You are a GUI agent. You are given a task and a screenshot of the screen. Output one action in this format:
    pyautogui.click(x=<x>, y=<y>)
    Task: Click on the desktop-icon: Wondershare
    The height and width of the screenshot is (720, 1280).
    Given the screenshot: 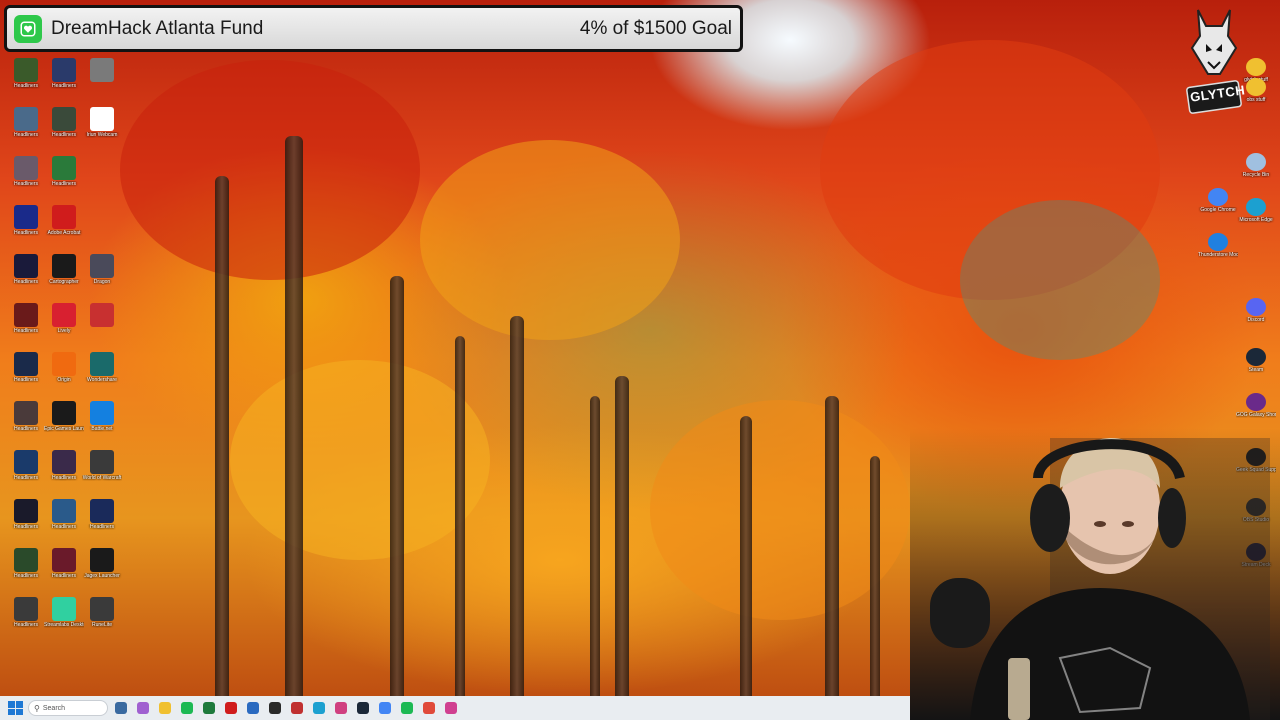 What is the action you would take?
    pyautogui.click(x=102, y=375)
    